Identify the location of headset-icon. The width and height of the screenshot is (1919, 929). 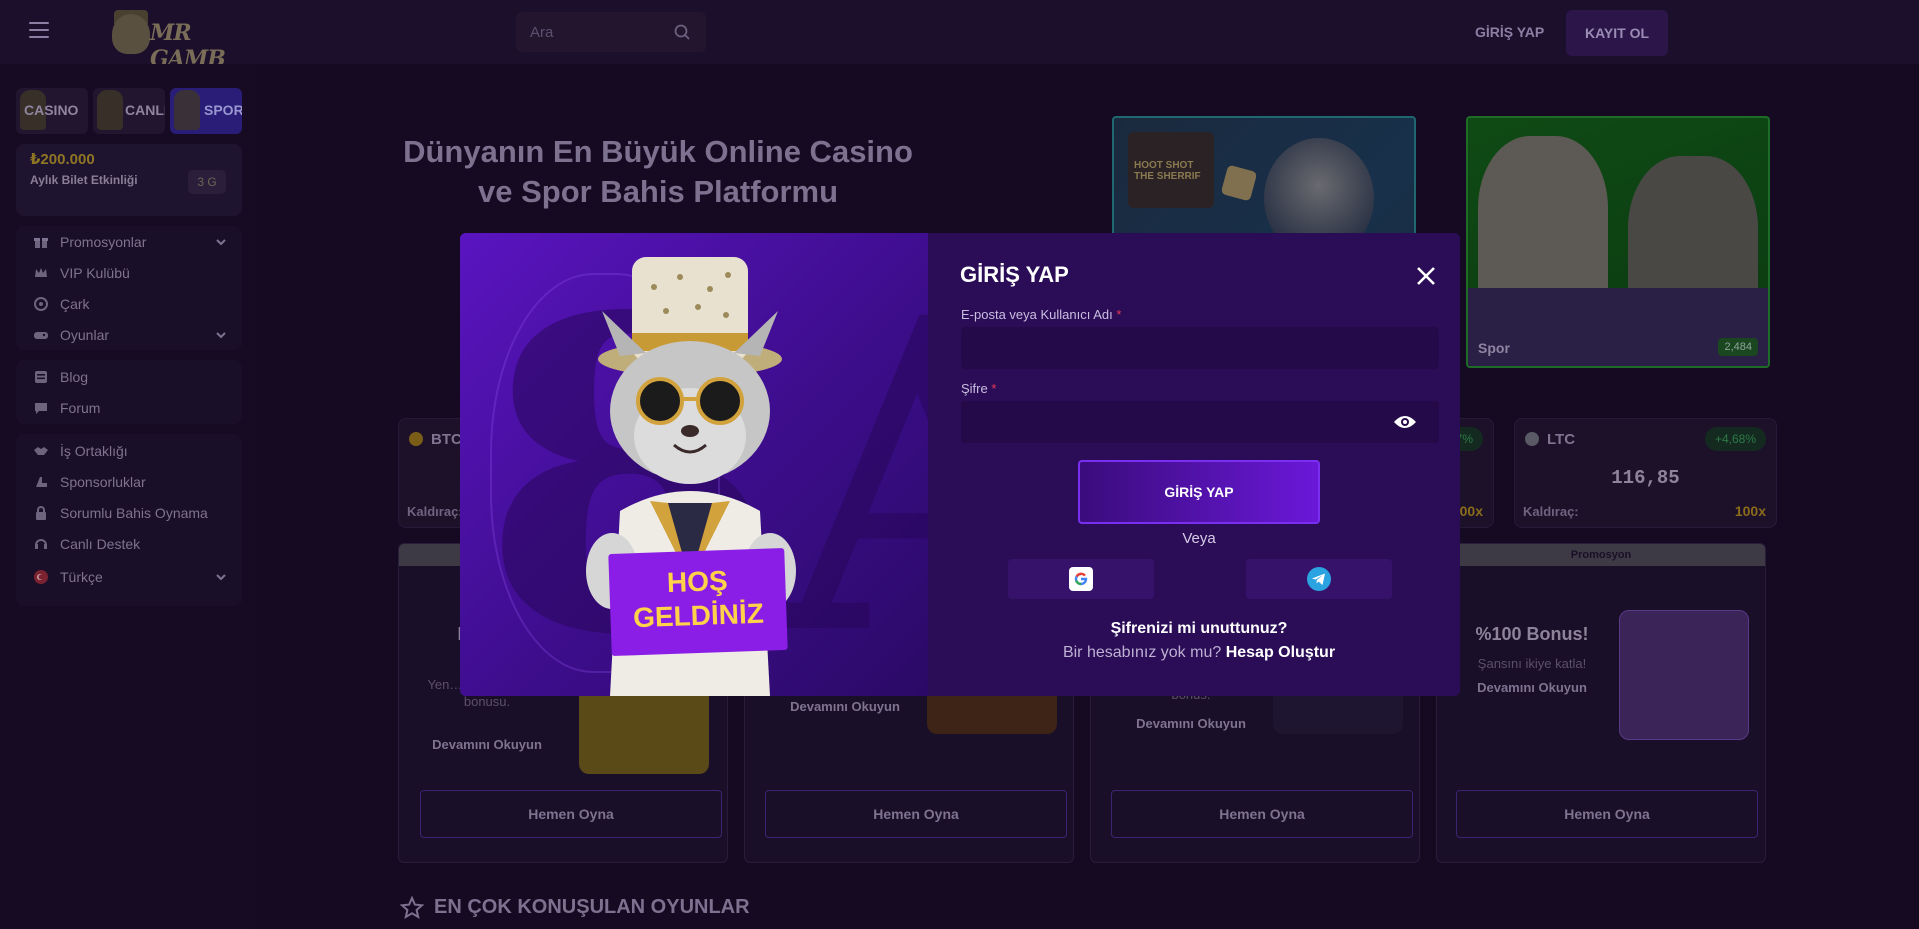
(41, 544).